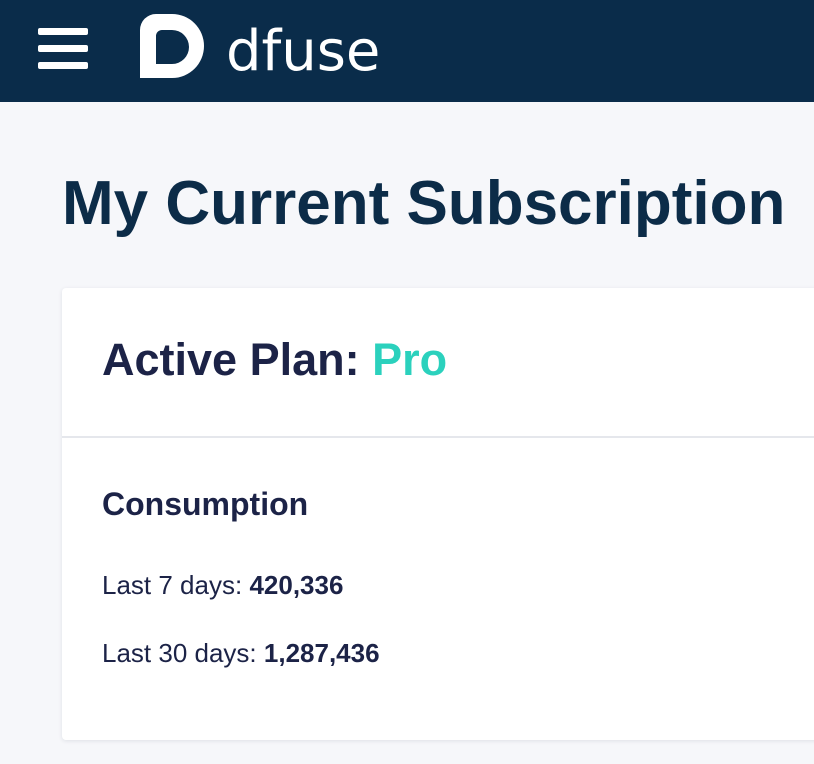  Describe the element at coordinates (410, 359) in the screenshot. I see `plan-name: Pro` at that location.